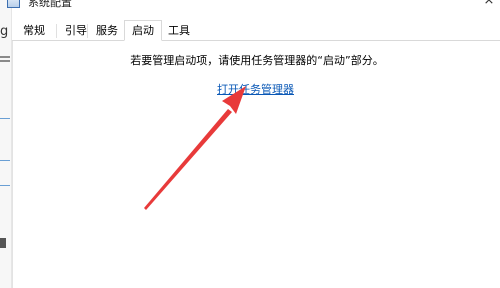 The image size is (500, 288). Describe the element at coordinates (257, 60) in the screenshot. I see `startup-info-text: 若要管理启动项，请使用任务管理器的“启动”部分。` at that location.